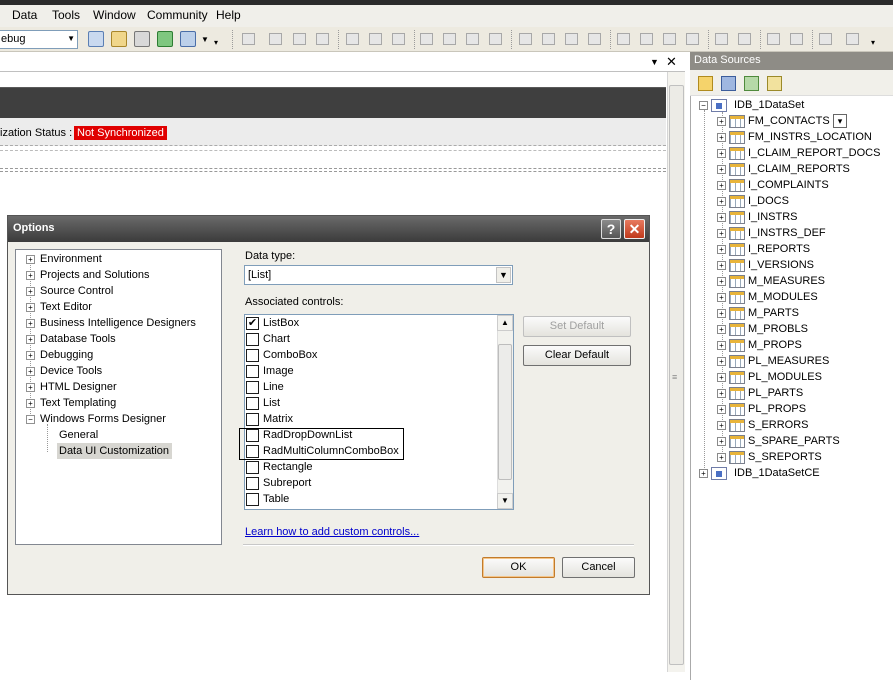 This screenshot has width=893, height=680. Describe the element at coordinates (78, 403) in the screenshot. I see `nav-item: Text Templating` at that location.